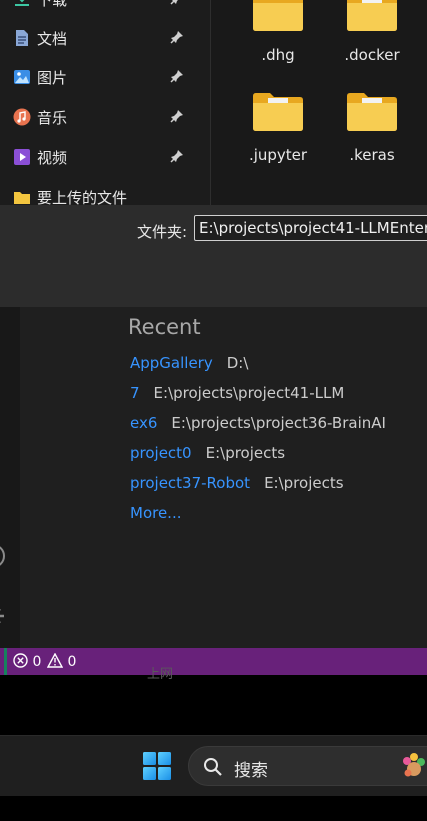  What do you see at coordinates (171, 363) in the screenshot?
I see `recent-item-name: AppGallery` at bounding box center [171, 363].